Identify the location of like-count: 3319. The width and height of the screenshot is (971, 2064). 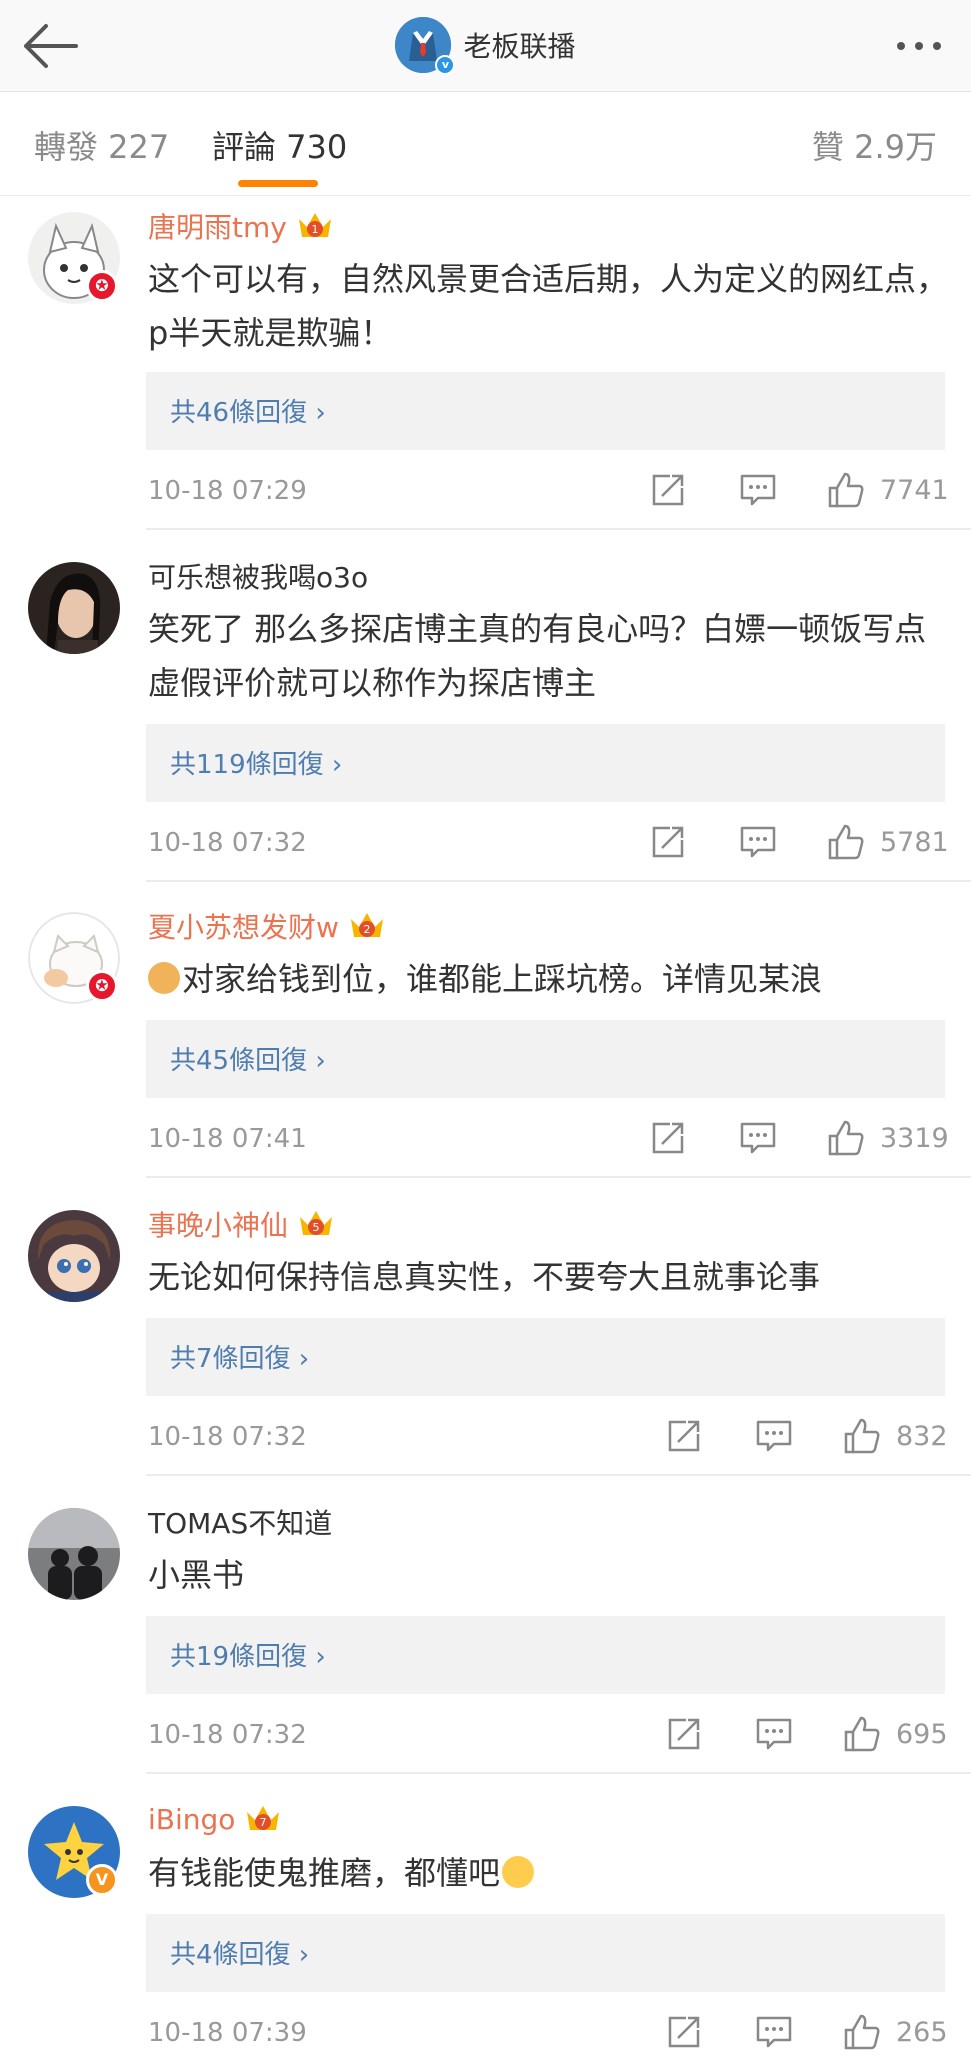
(914, 1138).